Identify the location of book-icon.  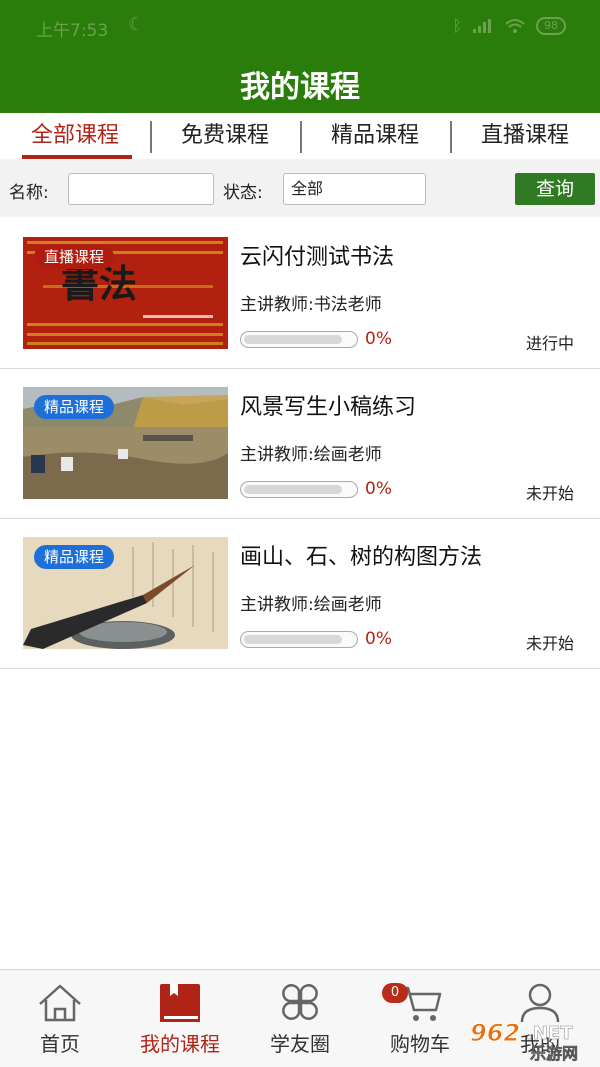
(180, 1003).